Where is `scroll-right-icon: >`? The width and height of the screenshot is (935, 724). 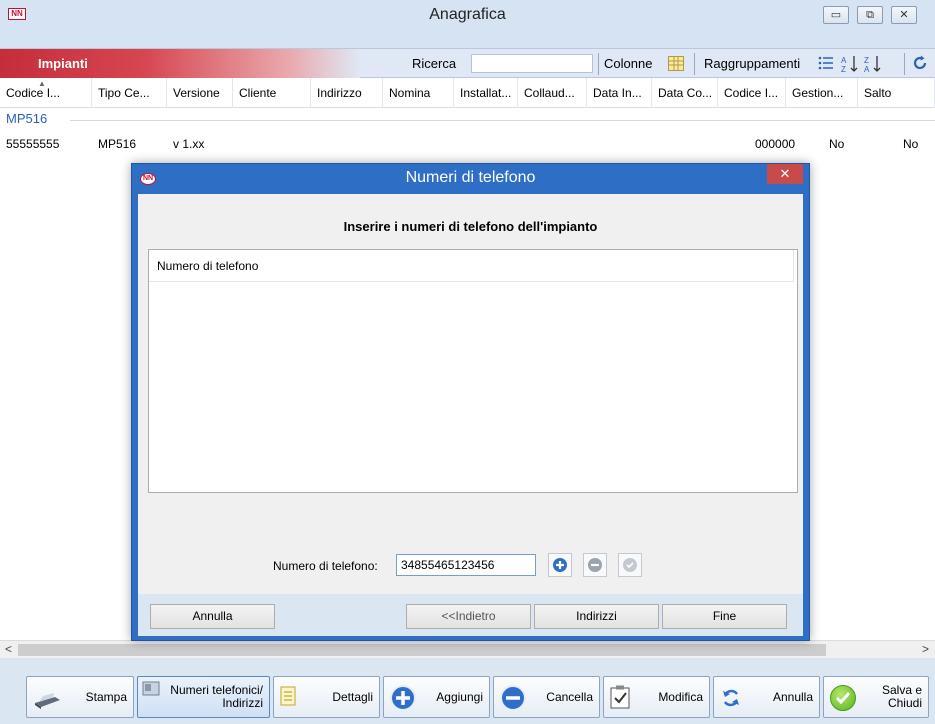
scroll-right-icon: > is located at coordinates (925, 649).